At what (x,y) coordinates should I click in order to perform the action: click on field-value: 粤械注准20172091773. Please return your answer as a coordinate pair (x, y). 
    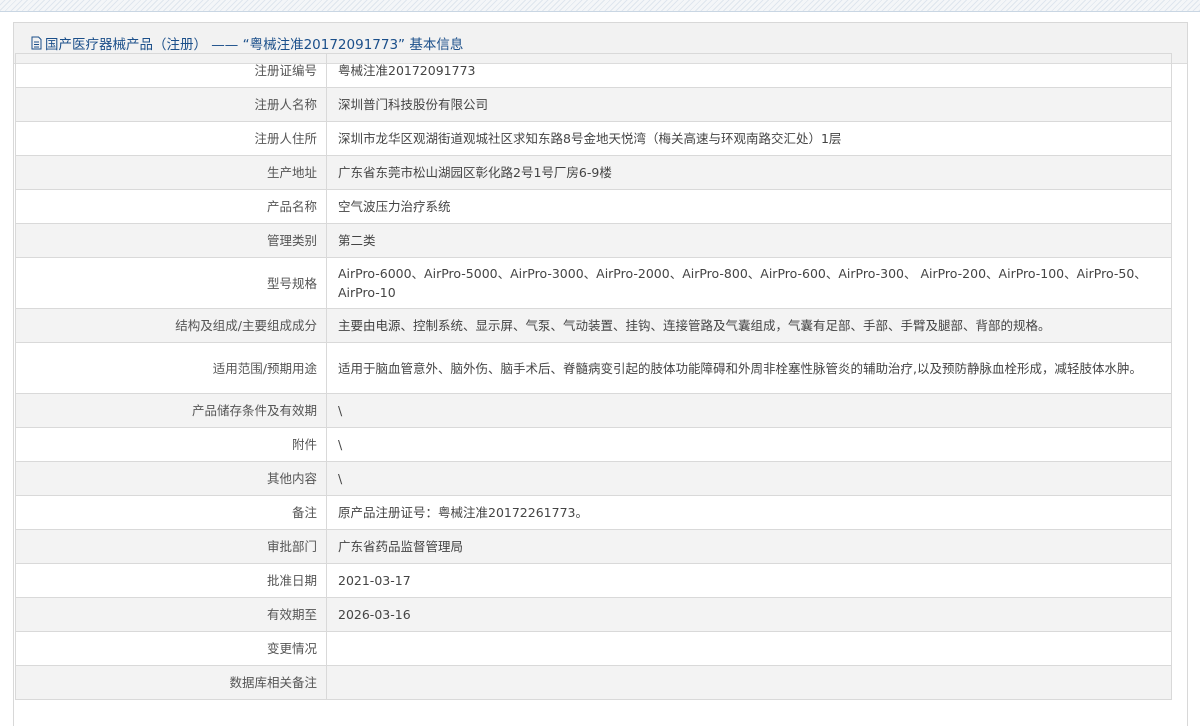
    Looking at the image, I should click on (749, 70).